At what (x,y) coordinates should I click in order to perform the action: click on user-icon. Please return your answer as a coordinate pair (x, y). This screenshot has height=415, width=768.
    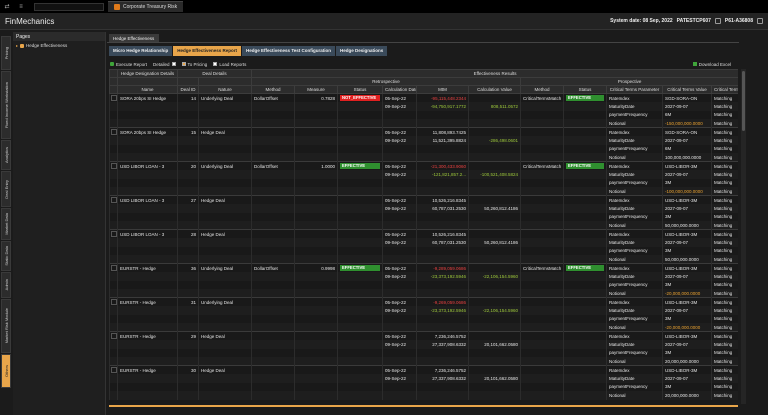
    Looking at the image, I should click on (717, 21).